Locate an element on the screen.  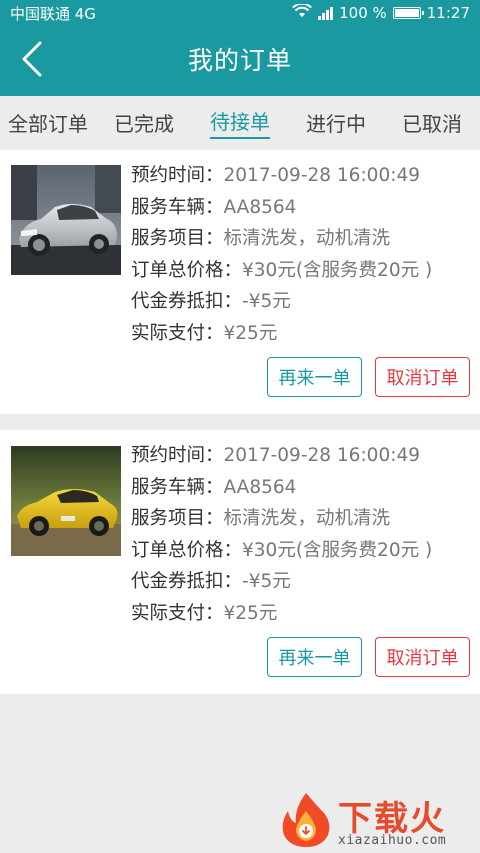
tab-all-orders: 全部订单 is located at coordinates (48, 122).